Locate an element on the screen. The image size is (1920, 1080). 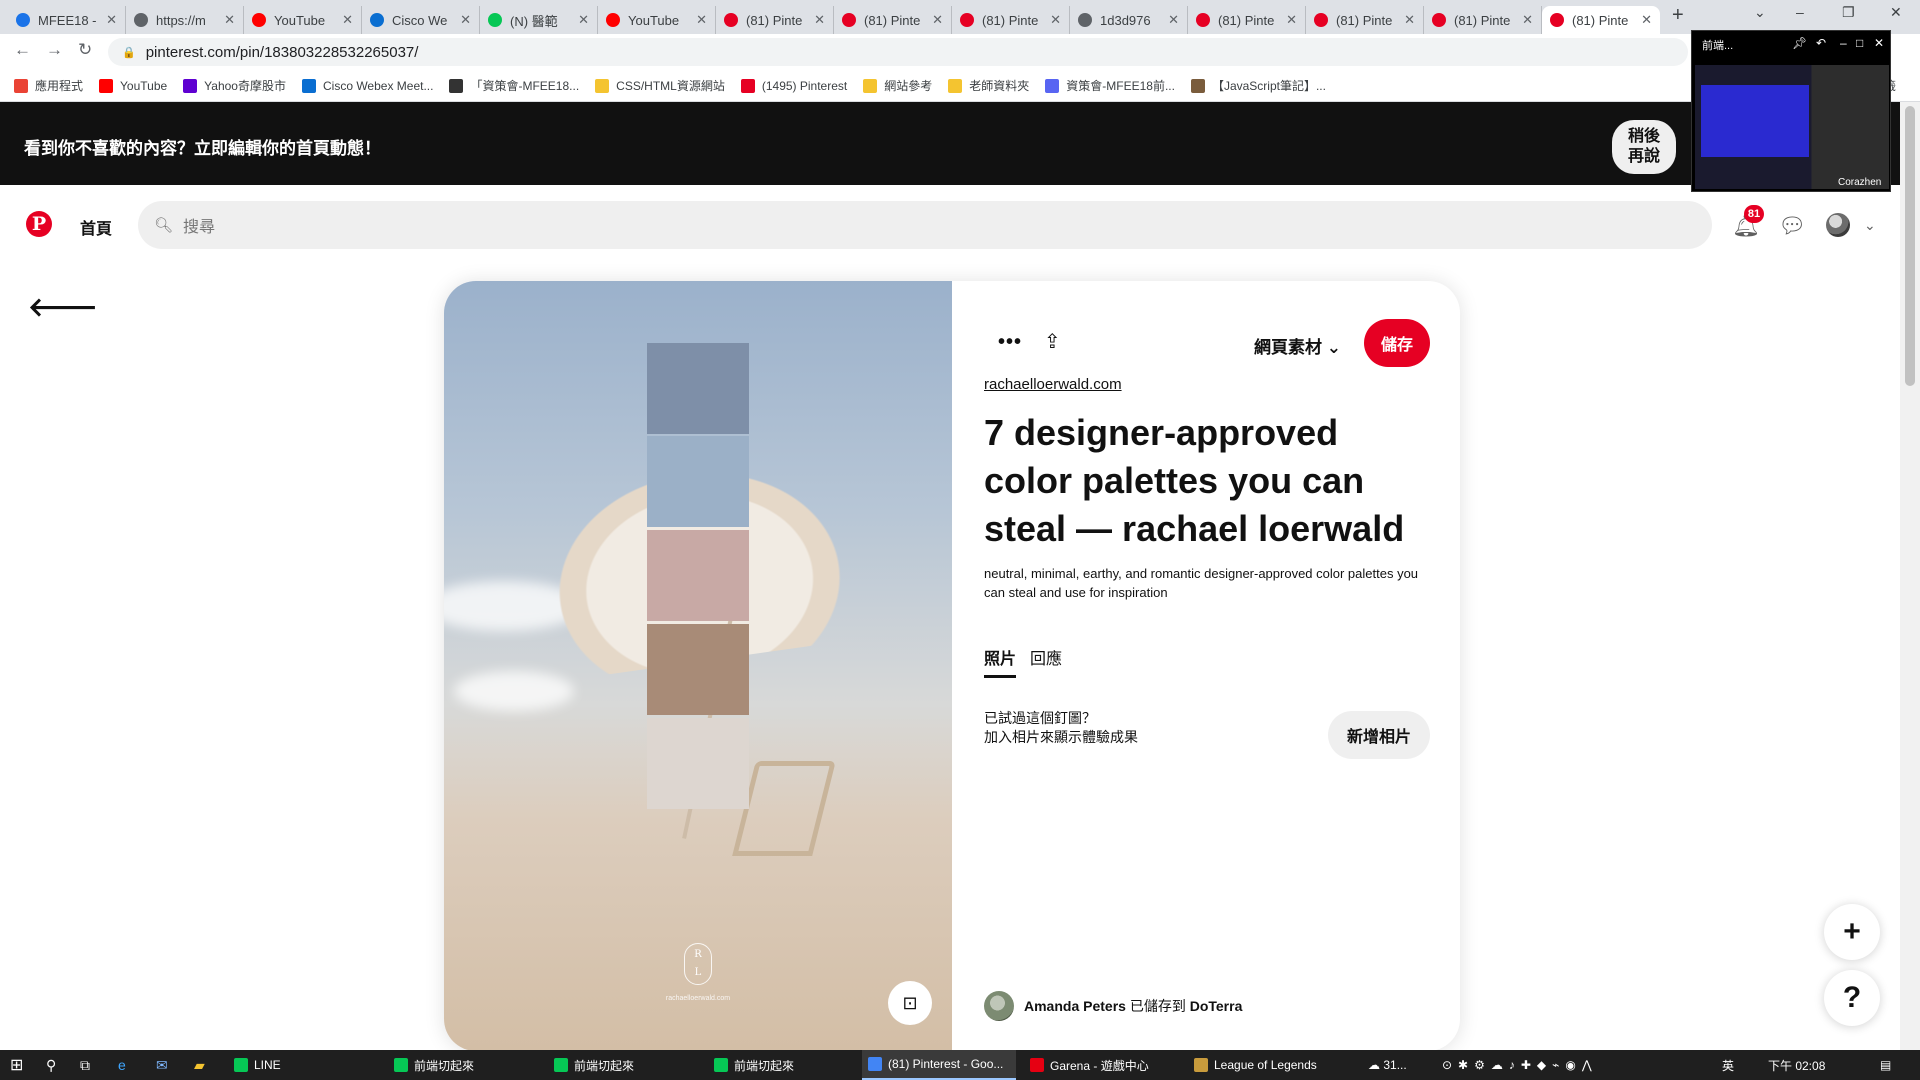
back-arrow-icon: 🡐 is located at coordinates (63, 307).